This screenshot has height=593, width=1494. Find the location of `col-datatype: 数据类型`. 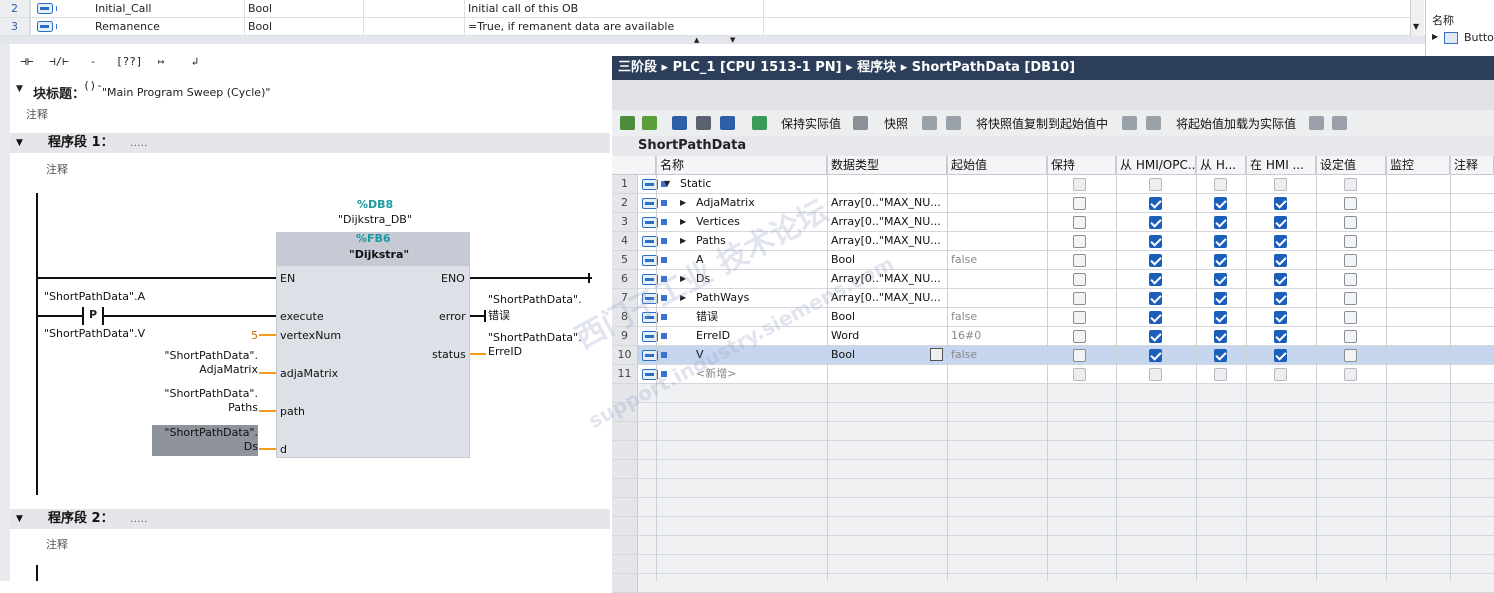

col-datatype: 数据类型 is located at coordinates (887, 165).